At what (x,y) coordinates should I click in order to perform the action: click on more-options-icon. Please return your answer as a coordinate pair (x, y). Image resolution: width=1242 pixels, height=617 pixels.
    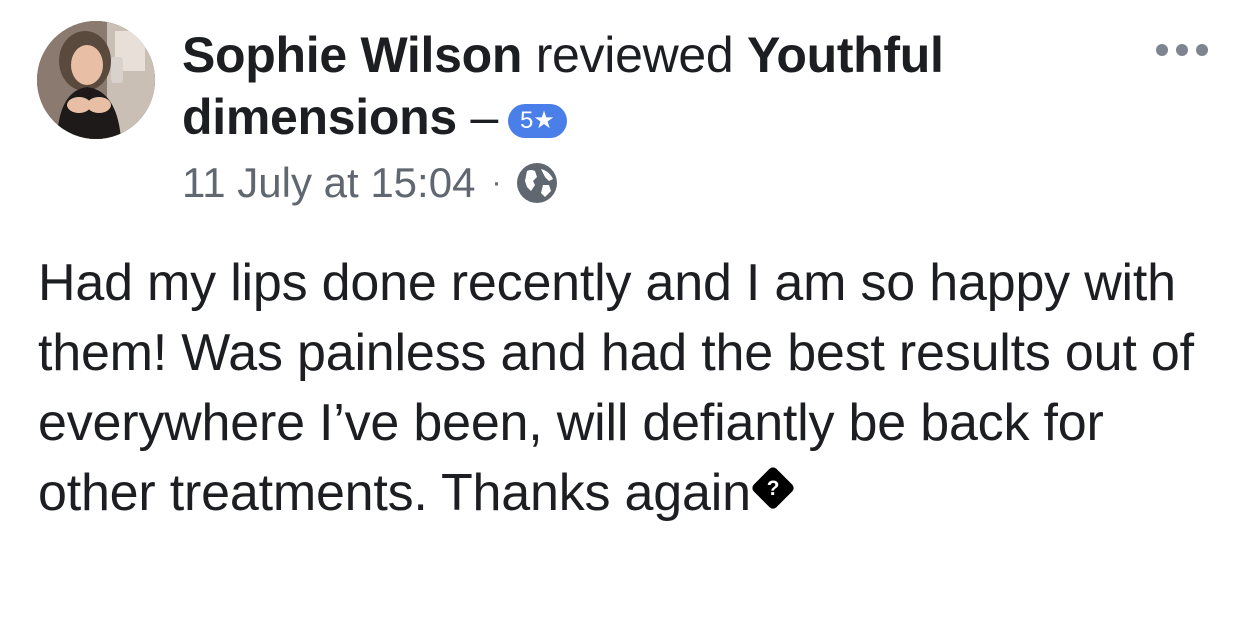
    Looking at the image, I should click on (1182, 50).